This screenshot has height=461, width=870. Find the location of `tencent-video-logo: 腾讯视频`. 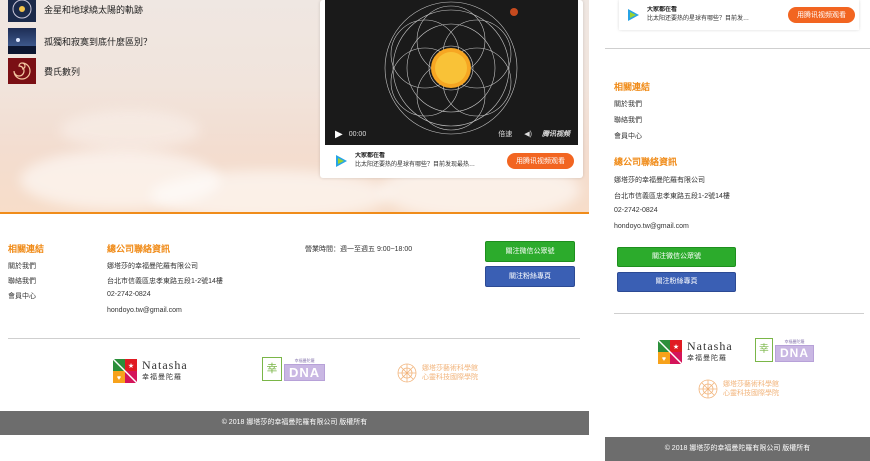

tencent-video-logo: 腾讯视频 is located at coordinates (556, 134).